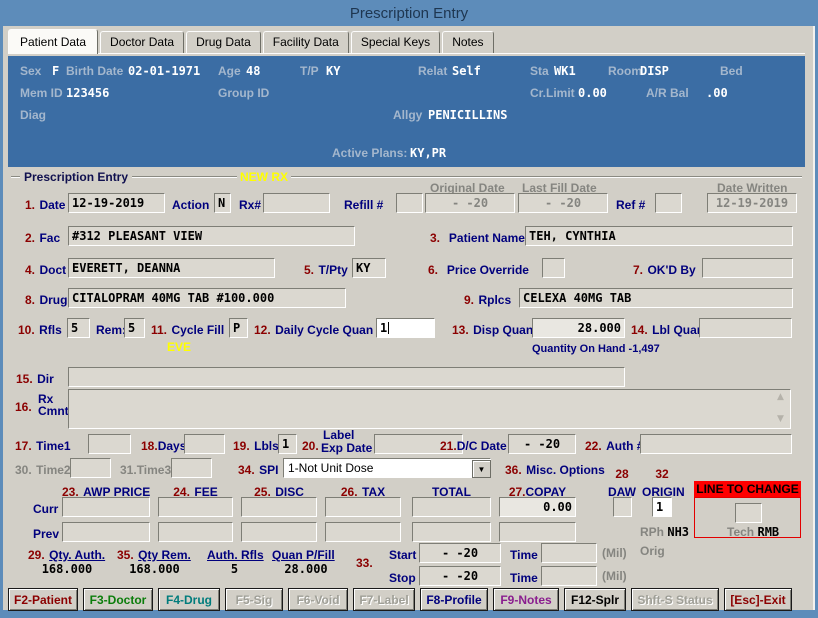 Image resolution: width=818 pixels, height=618 pixels. What do you see at coordinates (191, 205) in the screenshot?
I see `action-label: Action` at bounding box center [191, 205].